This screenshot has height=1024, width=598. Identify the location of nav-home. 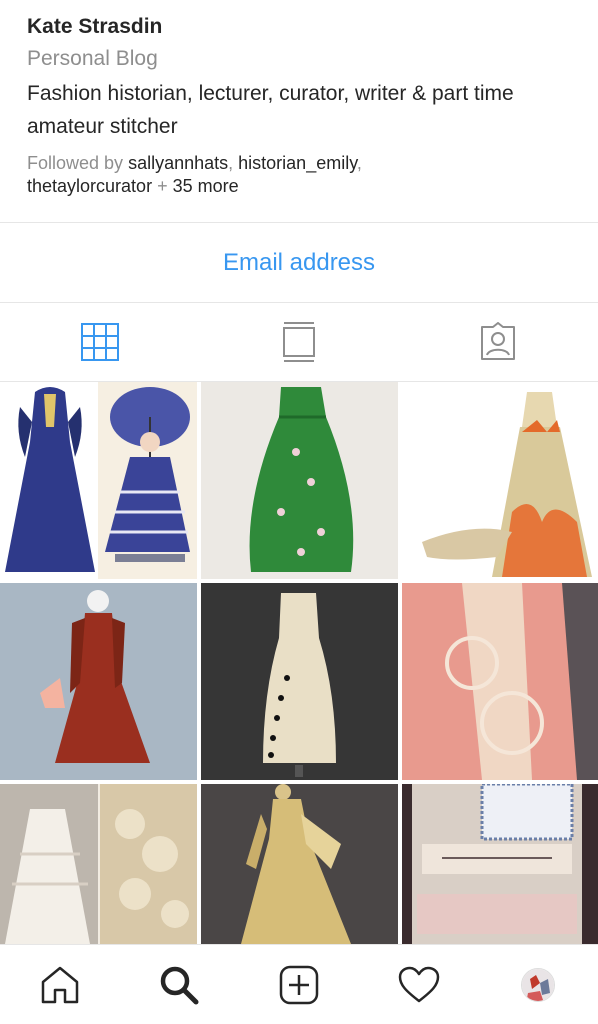
(60, 984).